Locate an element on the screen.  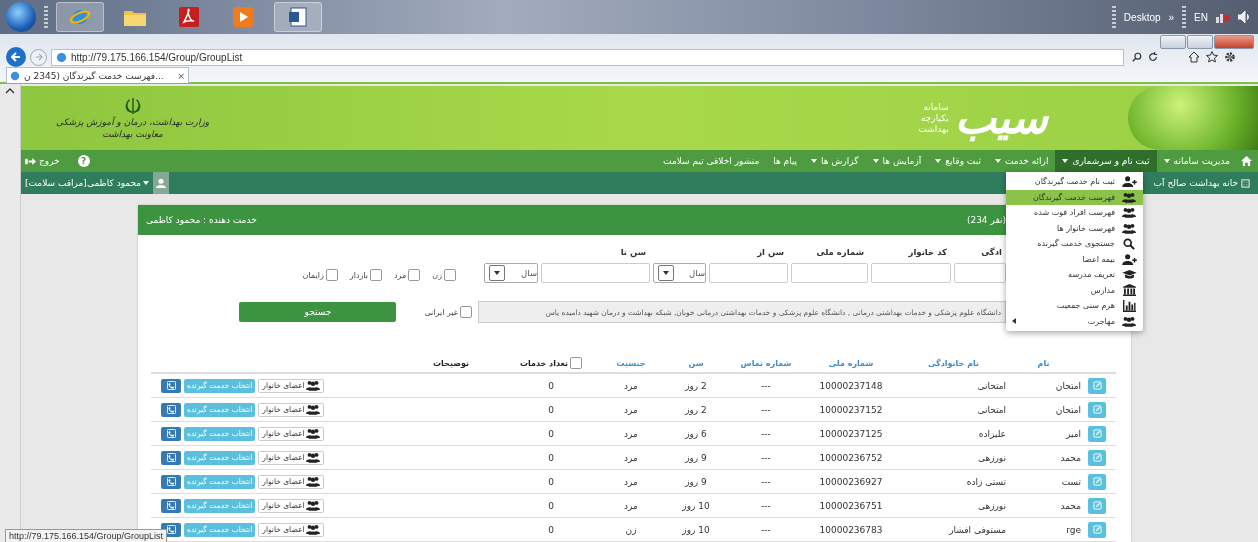
nav-menu-item: گزارش ها is located at coordinates (835, 161).